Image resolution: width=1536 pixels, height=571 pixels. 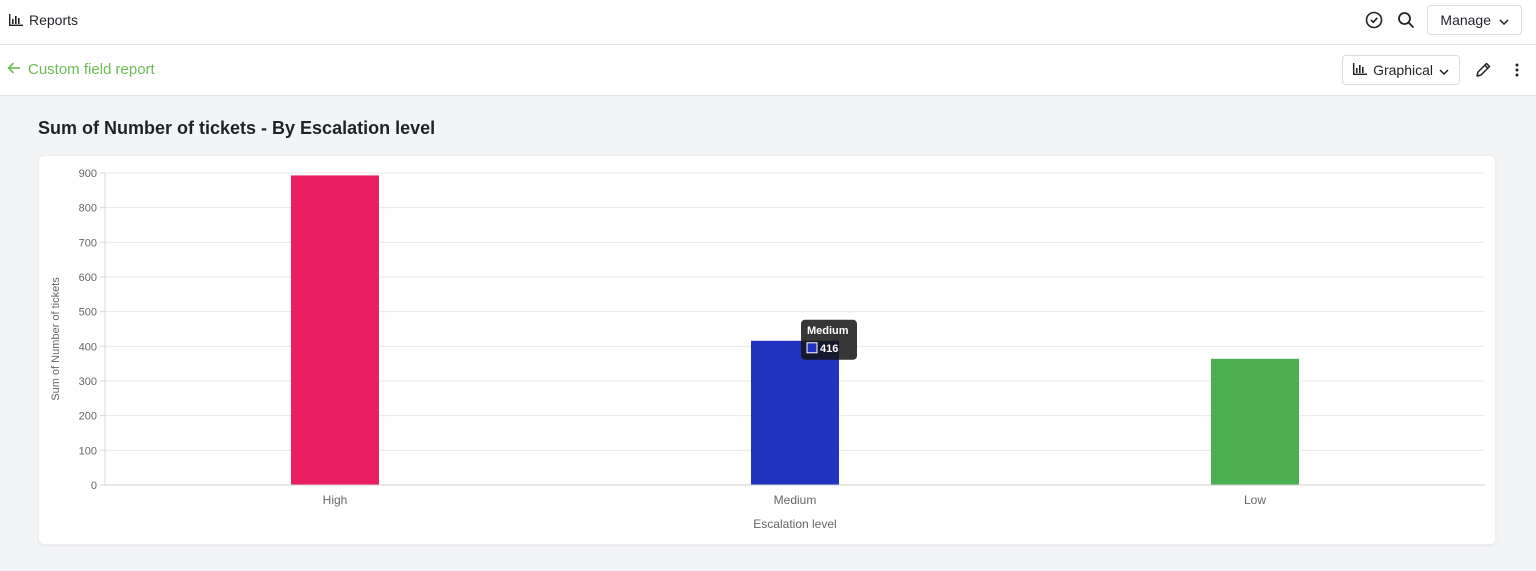 I want to click on y-tick-label-7: 700, so click(x=88, y=243).